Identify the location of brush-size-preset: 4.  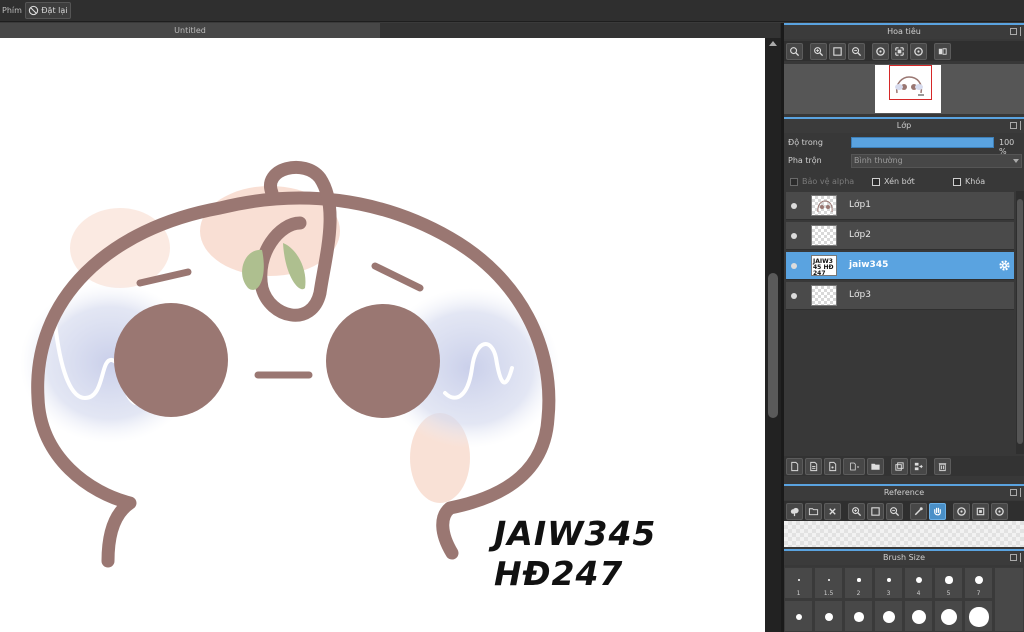
(918, 583).